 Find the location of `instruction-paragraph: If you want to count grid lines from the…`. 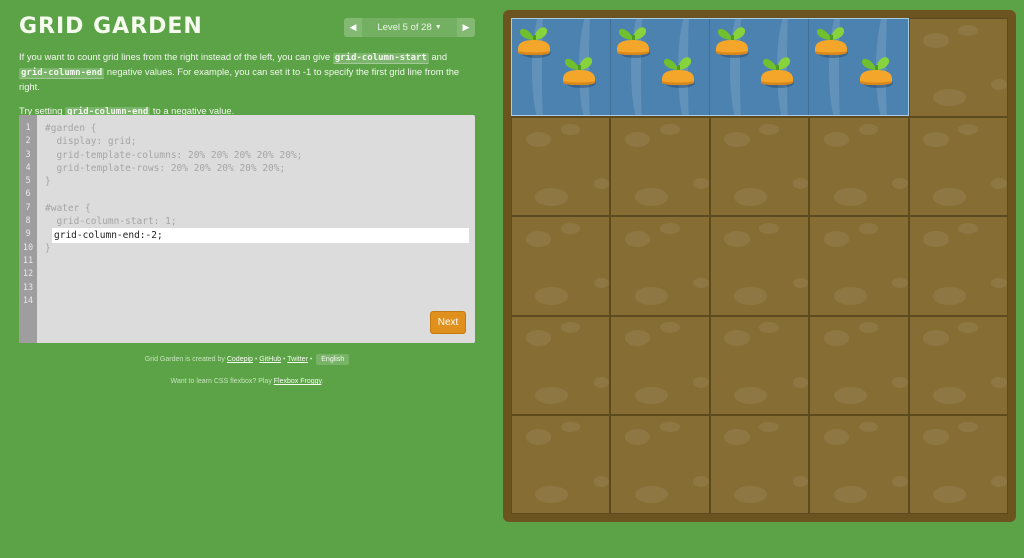

instruction-paragraph: If you want to count grid lines from the… is located at coordinates (247, 71).